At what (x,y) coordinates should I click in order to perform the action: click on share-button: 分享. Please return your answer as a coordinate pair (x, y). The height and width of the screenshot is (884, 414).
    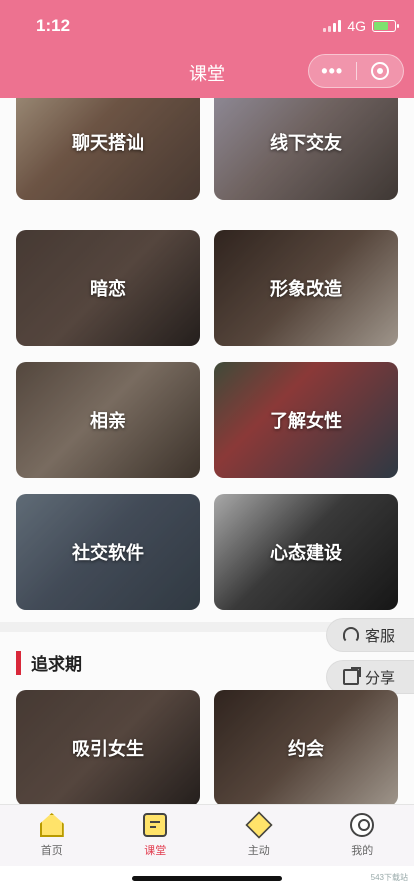
    Looking at the image, I should click on (370, 677).